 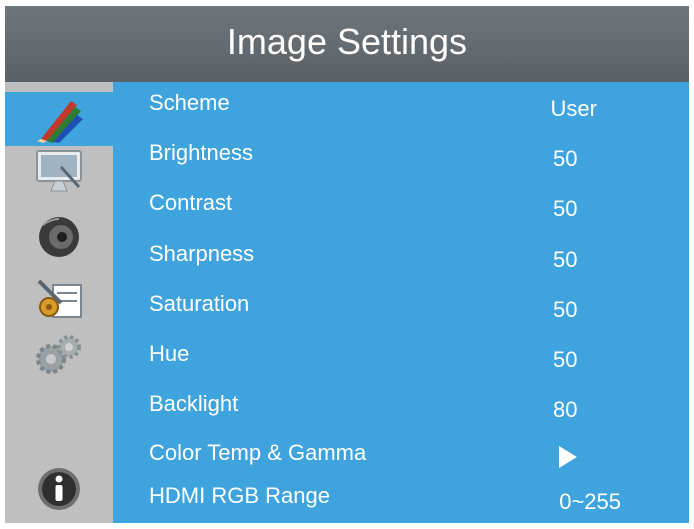 What do you see at coordinates (239, 495) in the screenshot?
I see `menu-item-label: HDMI RGB Range` at bounding box center [239, 495].